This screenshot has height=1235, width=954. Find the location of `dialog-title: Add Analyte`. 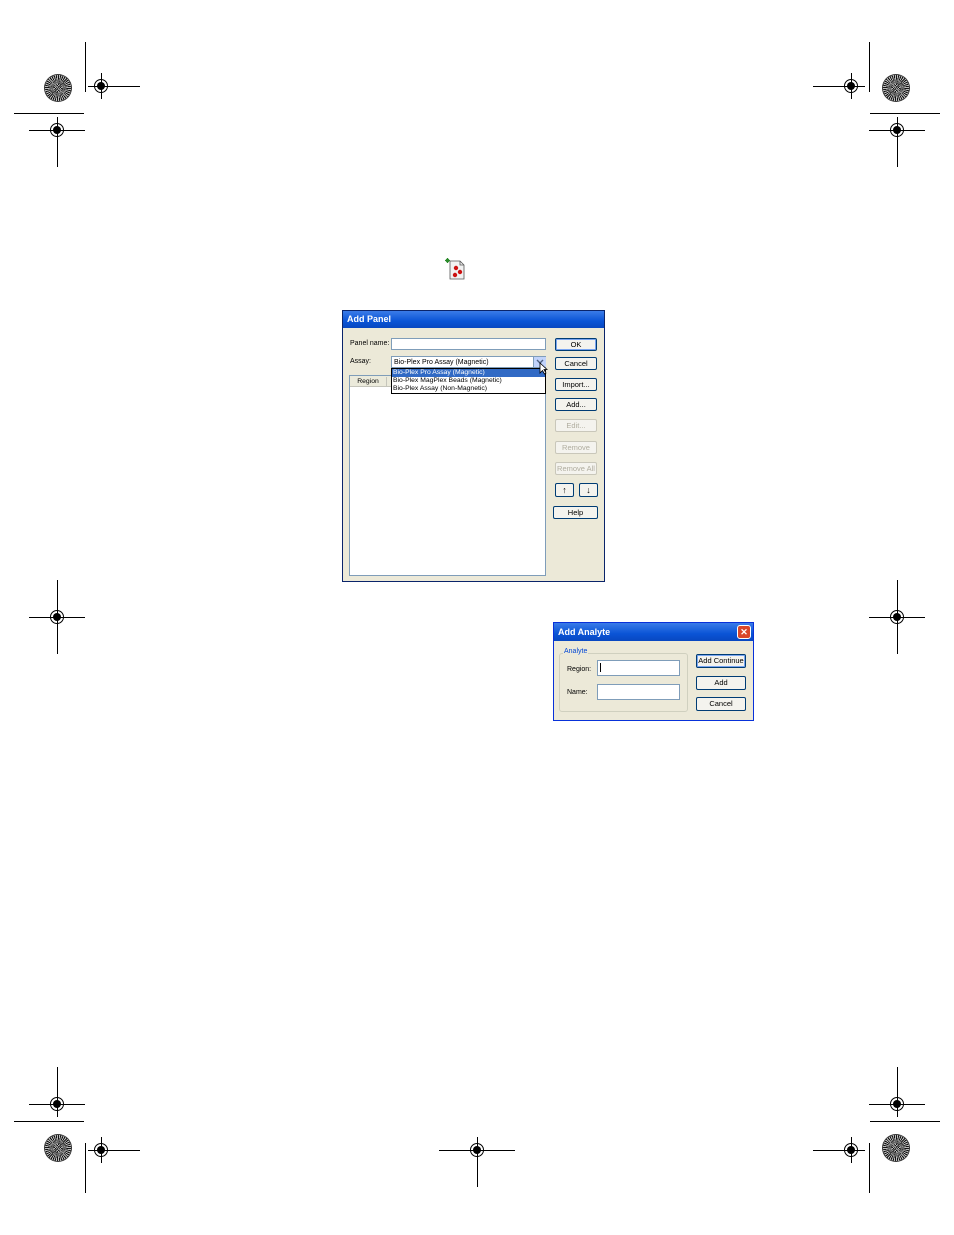

dialog-title: Add Analyte is located at coordinates (653, 632).